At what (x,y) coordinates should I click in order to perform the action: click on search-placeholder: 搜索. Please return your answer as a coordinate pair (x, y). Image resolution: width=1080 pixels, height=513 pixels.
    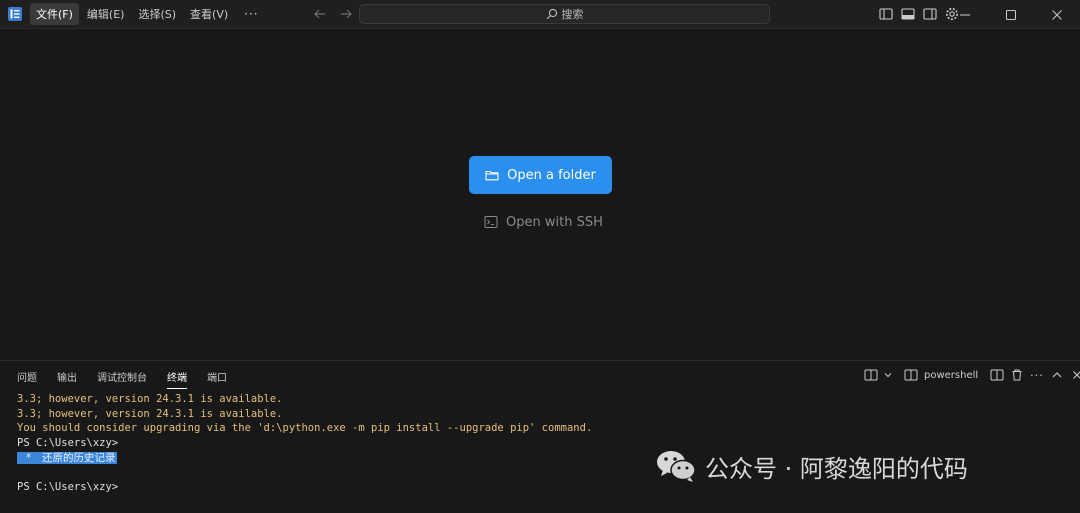
    Looking at the image, I should click on (572, 14).